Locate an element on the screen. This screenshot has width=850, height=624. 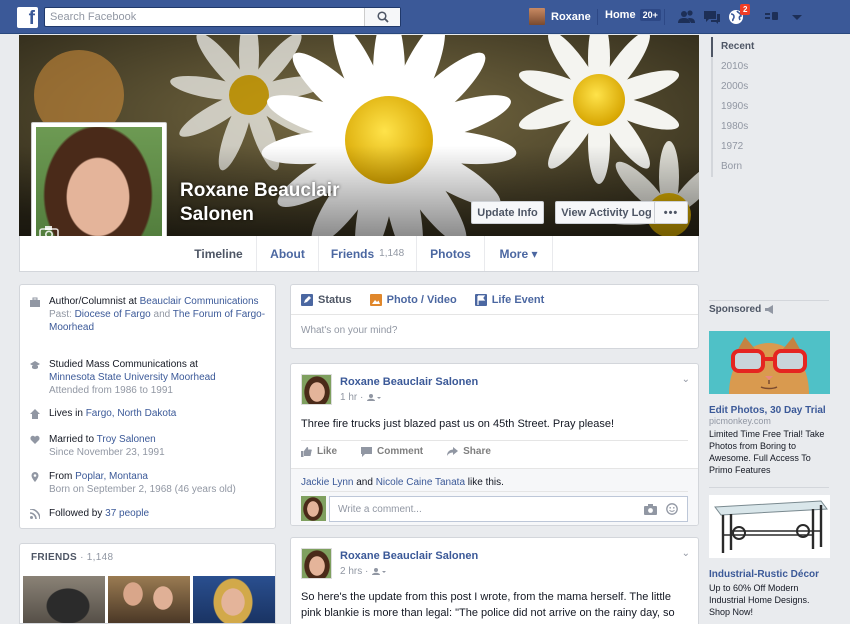
home-link: Home 20+ is located at coordinates (633, 15).